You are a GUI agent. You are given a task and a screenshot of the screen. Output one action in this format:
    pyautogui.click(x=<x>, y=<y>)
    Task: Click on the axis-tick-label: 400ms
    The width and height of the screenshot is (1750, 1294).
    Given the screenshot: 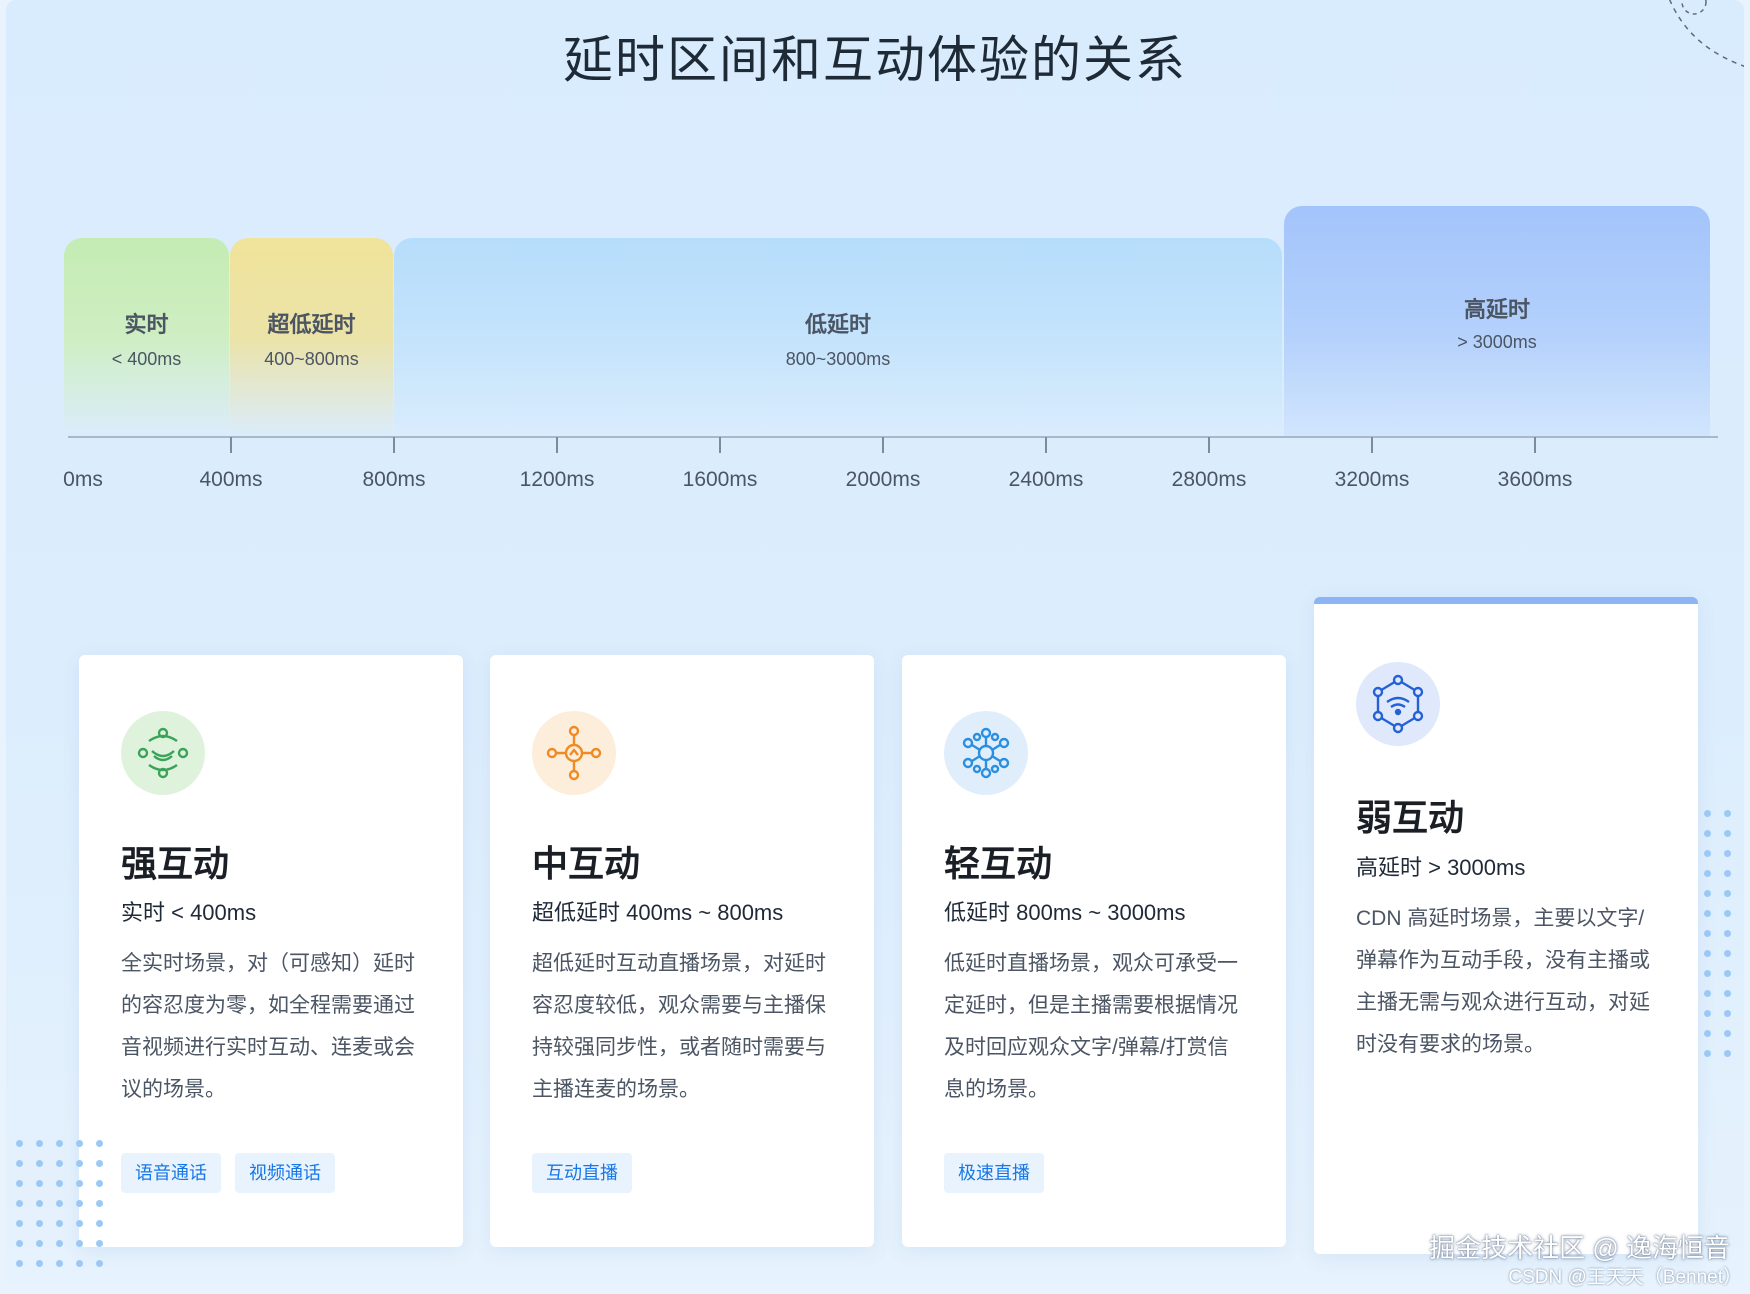 What is the action you would take?
    pyautogui.click(x=231, y=479)
    